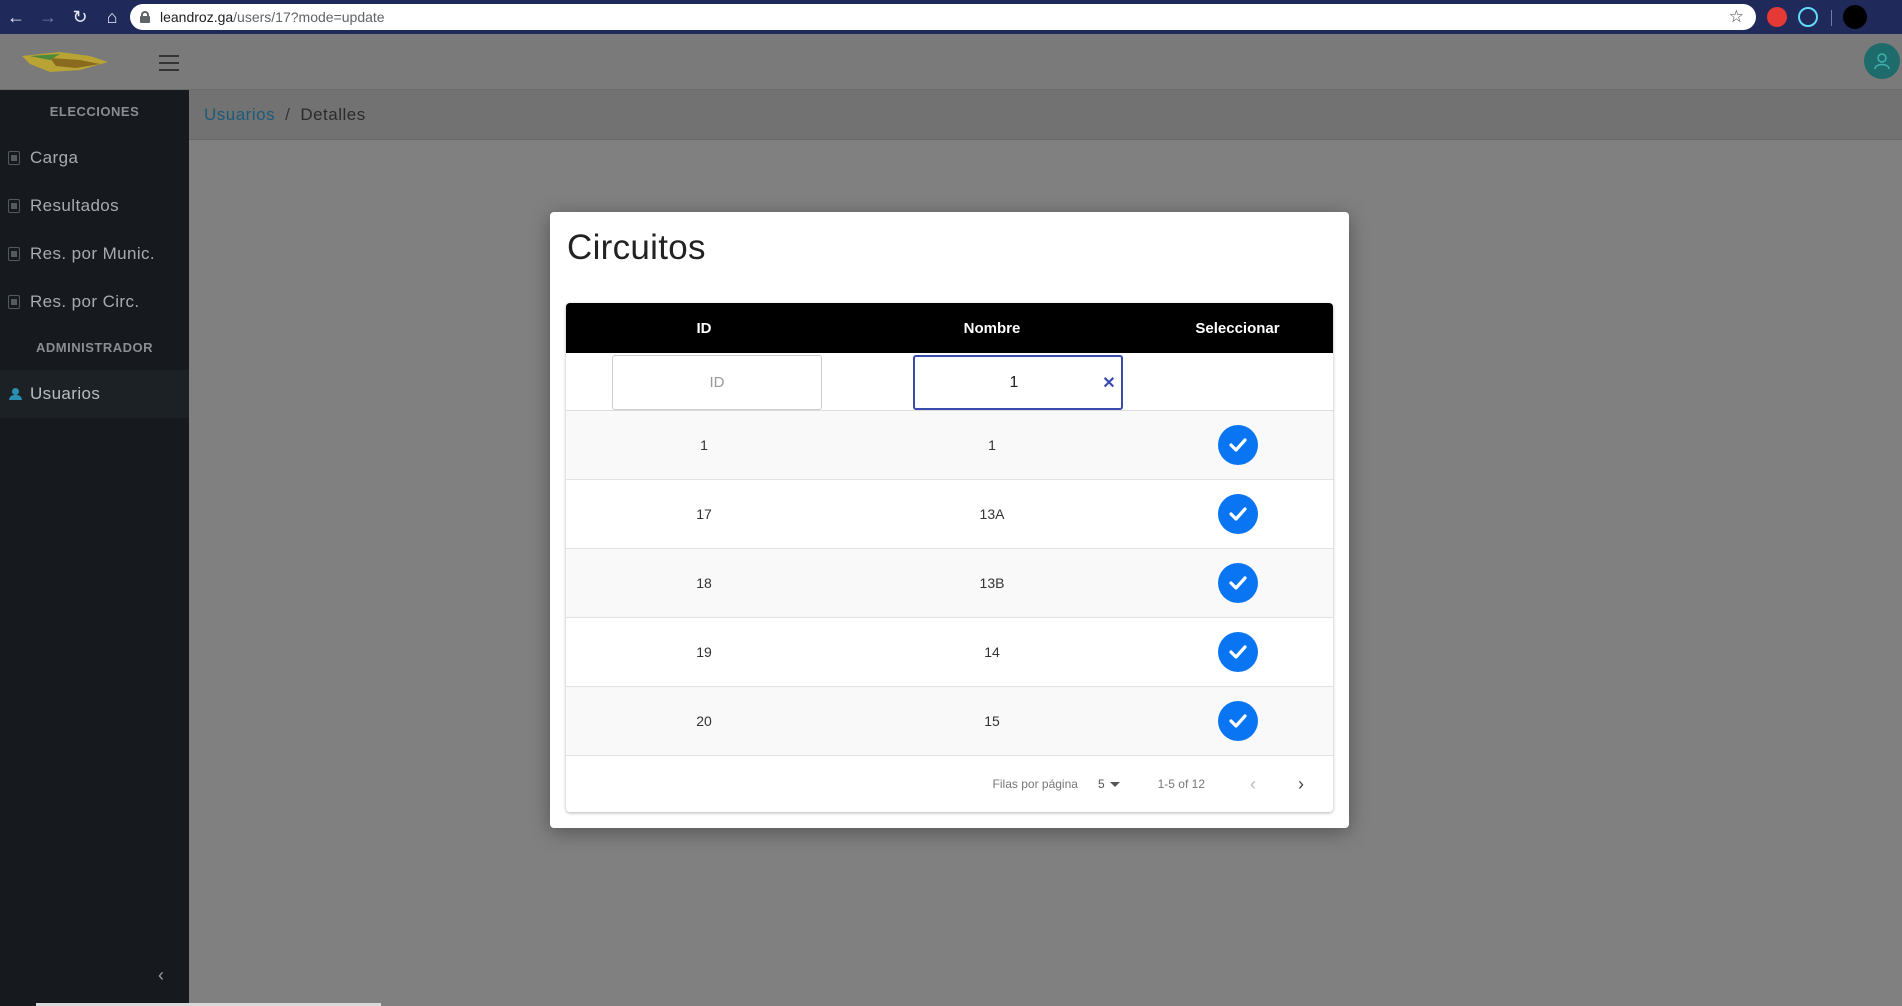 Image resolution: width=1902 pixels, height=1006 pixels. Describe the element at coordinates (992, 652) in the screenshot. I see `cell-nombre: 14` at that location.